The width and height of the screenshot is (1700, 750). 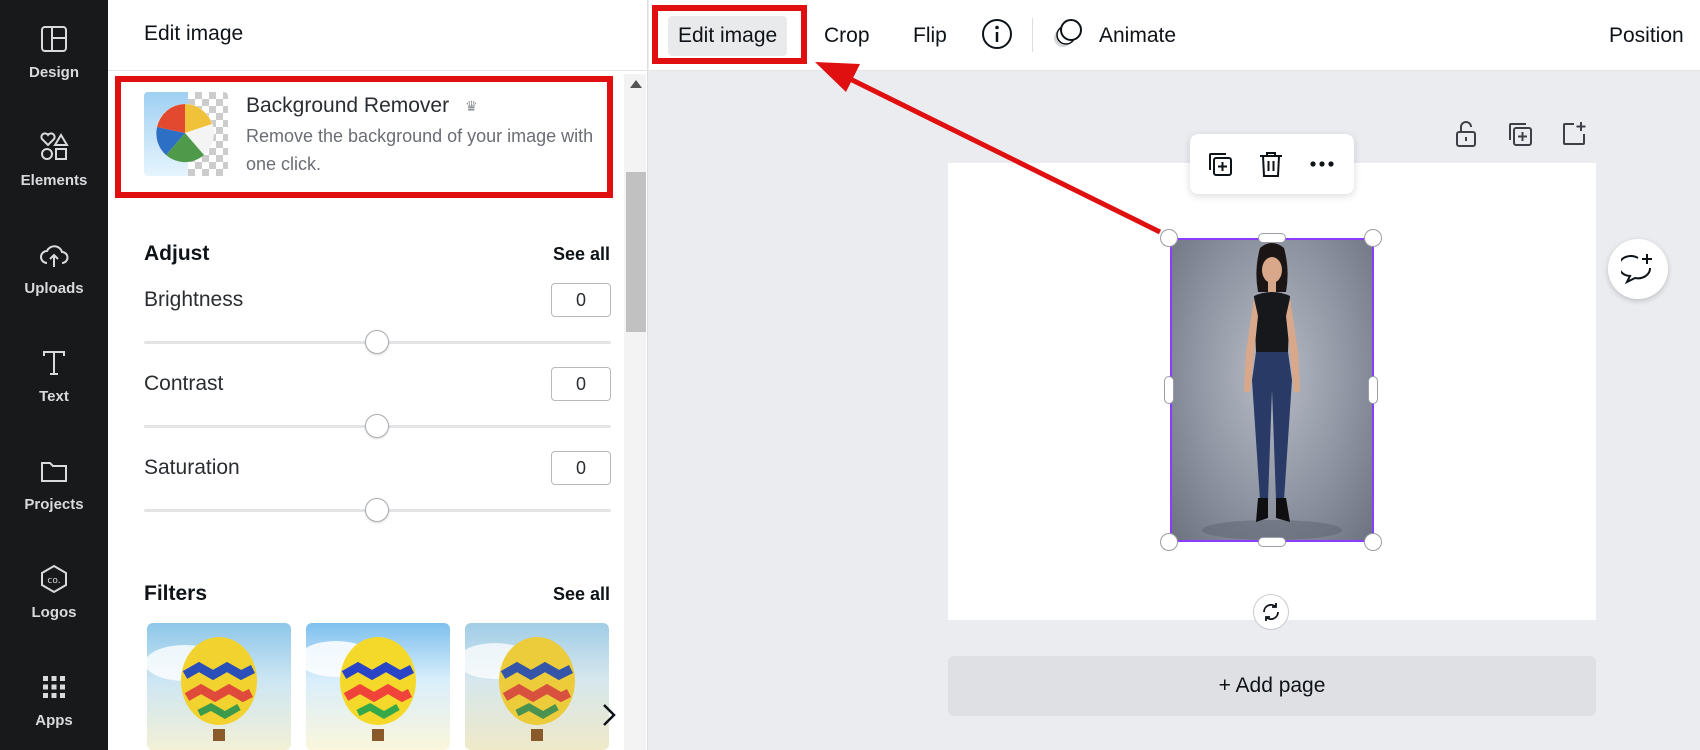 What do you see at coordinates (1520, 134) in the screenshot?
I see `duplicate-page-icon` at bounding box center [1520, 134].